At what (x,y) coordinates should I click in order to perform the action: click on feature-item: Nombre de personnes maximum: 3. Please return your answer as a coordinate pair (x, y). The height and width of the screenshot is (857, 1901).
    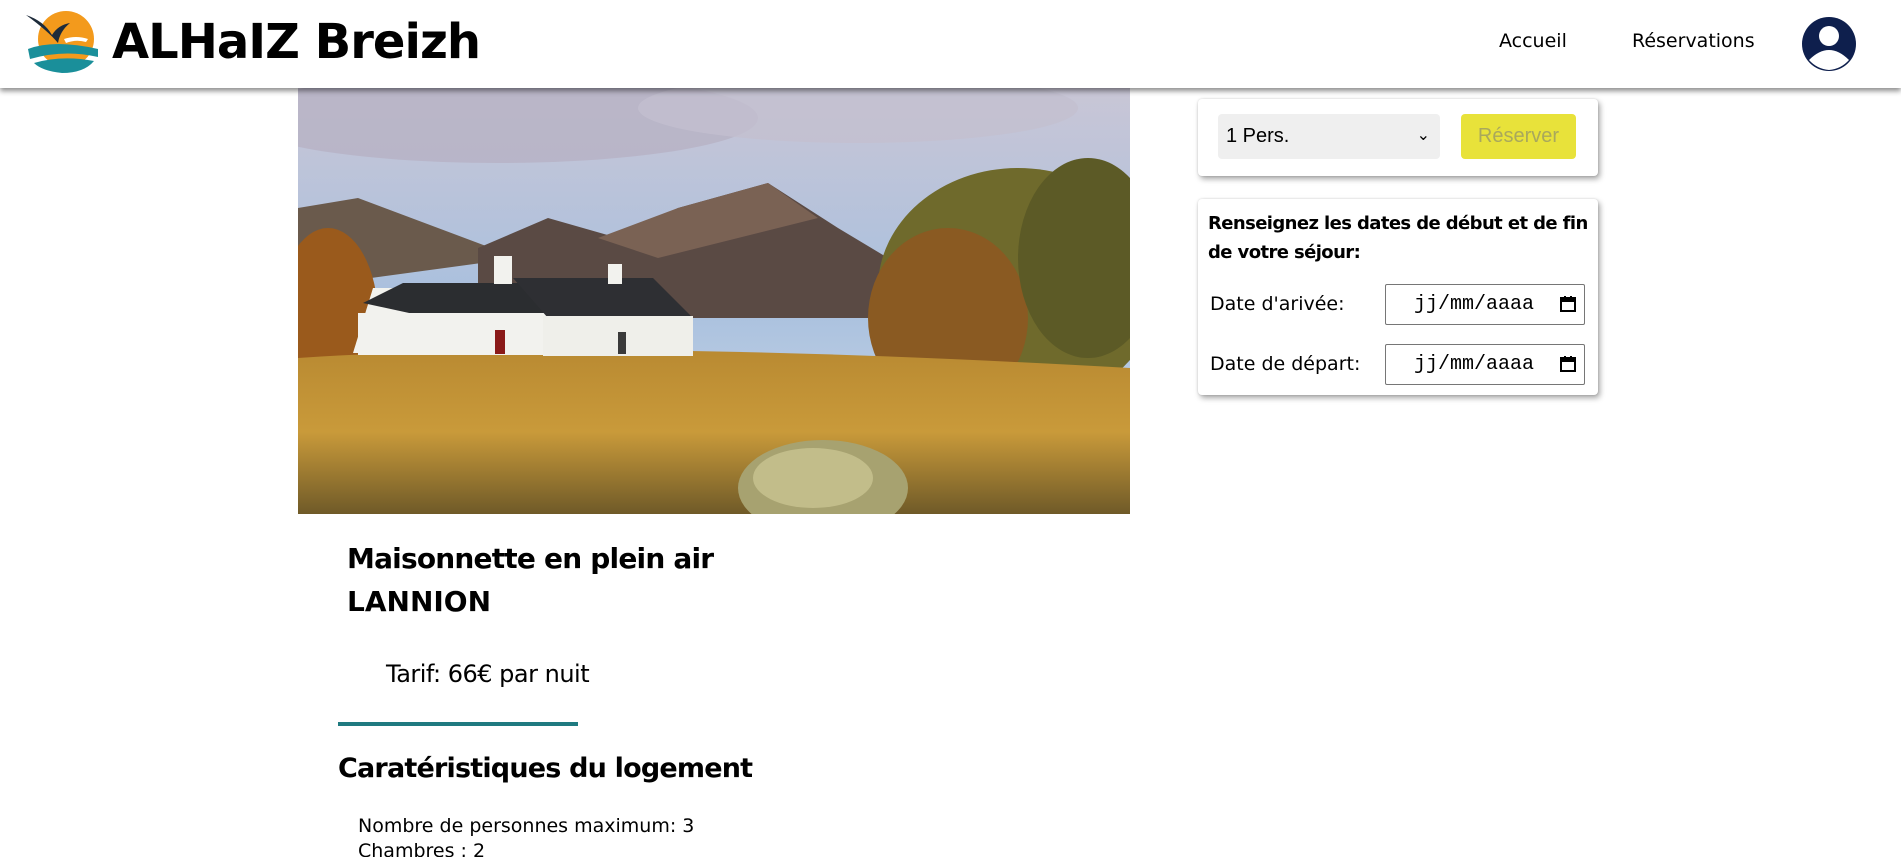
    Looking at the image, I should click on (526, 826).